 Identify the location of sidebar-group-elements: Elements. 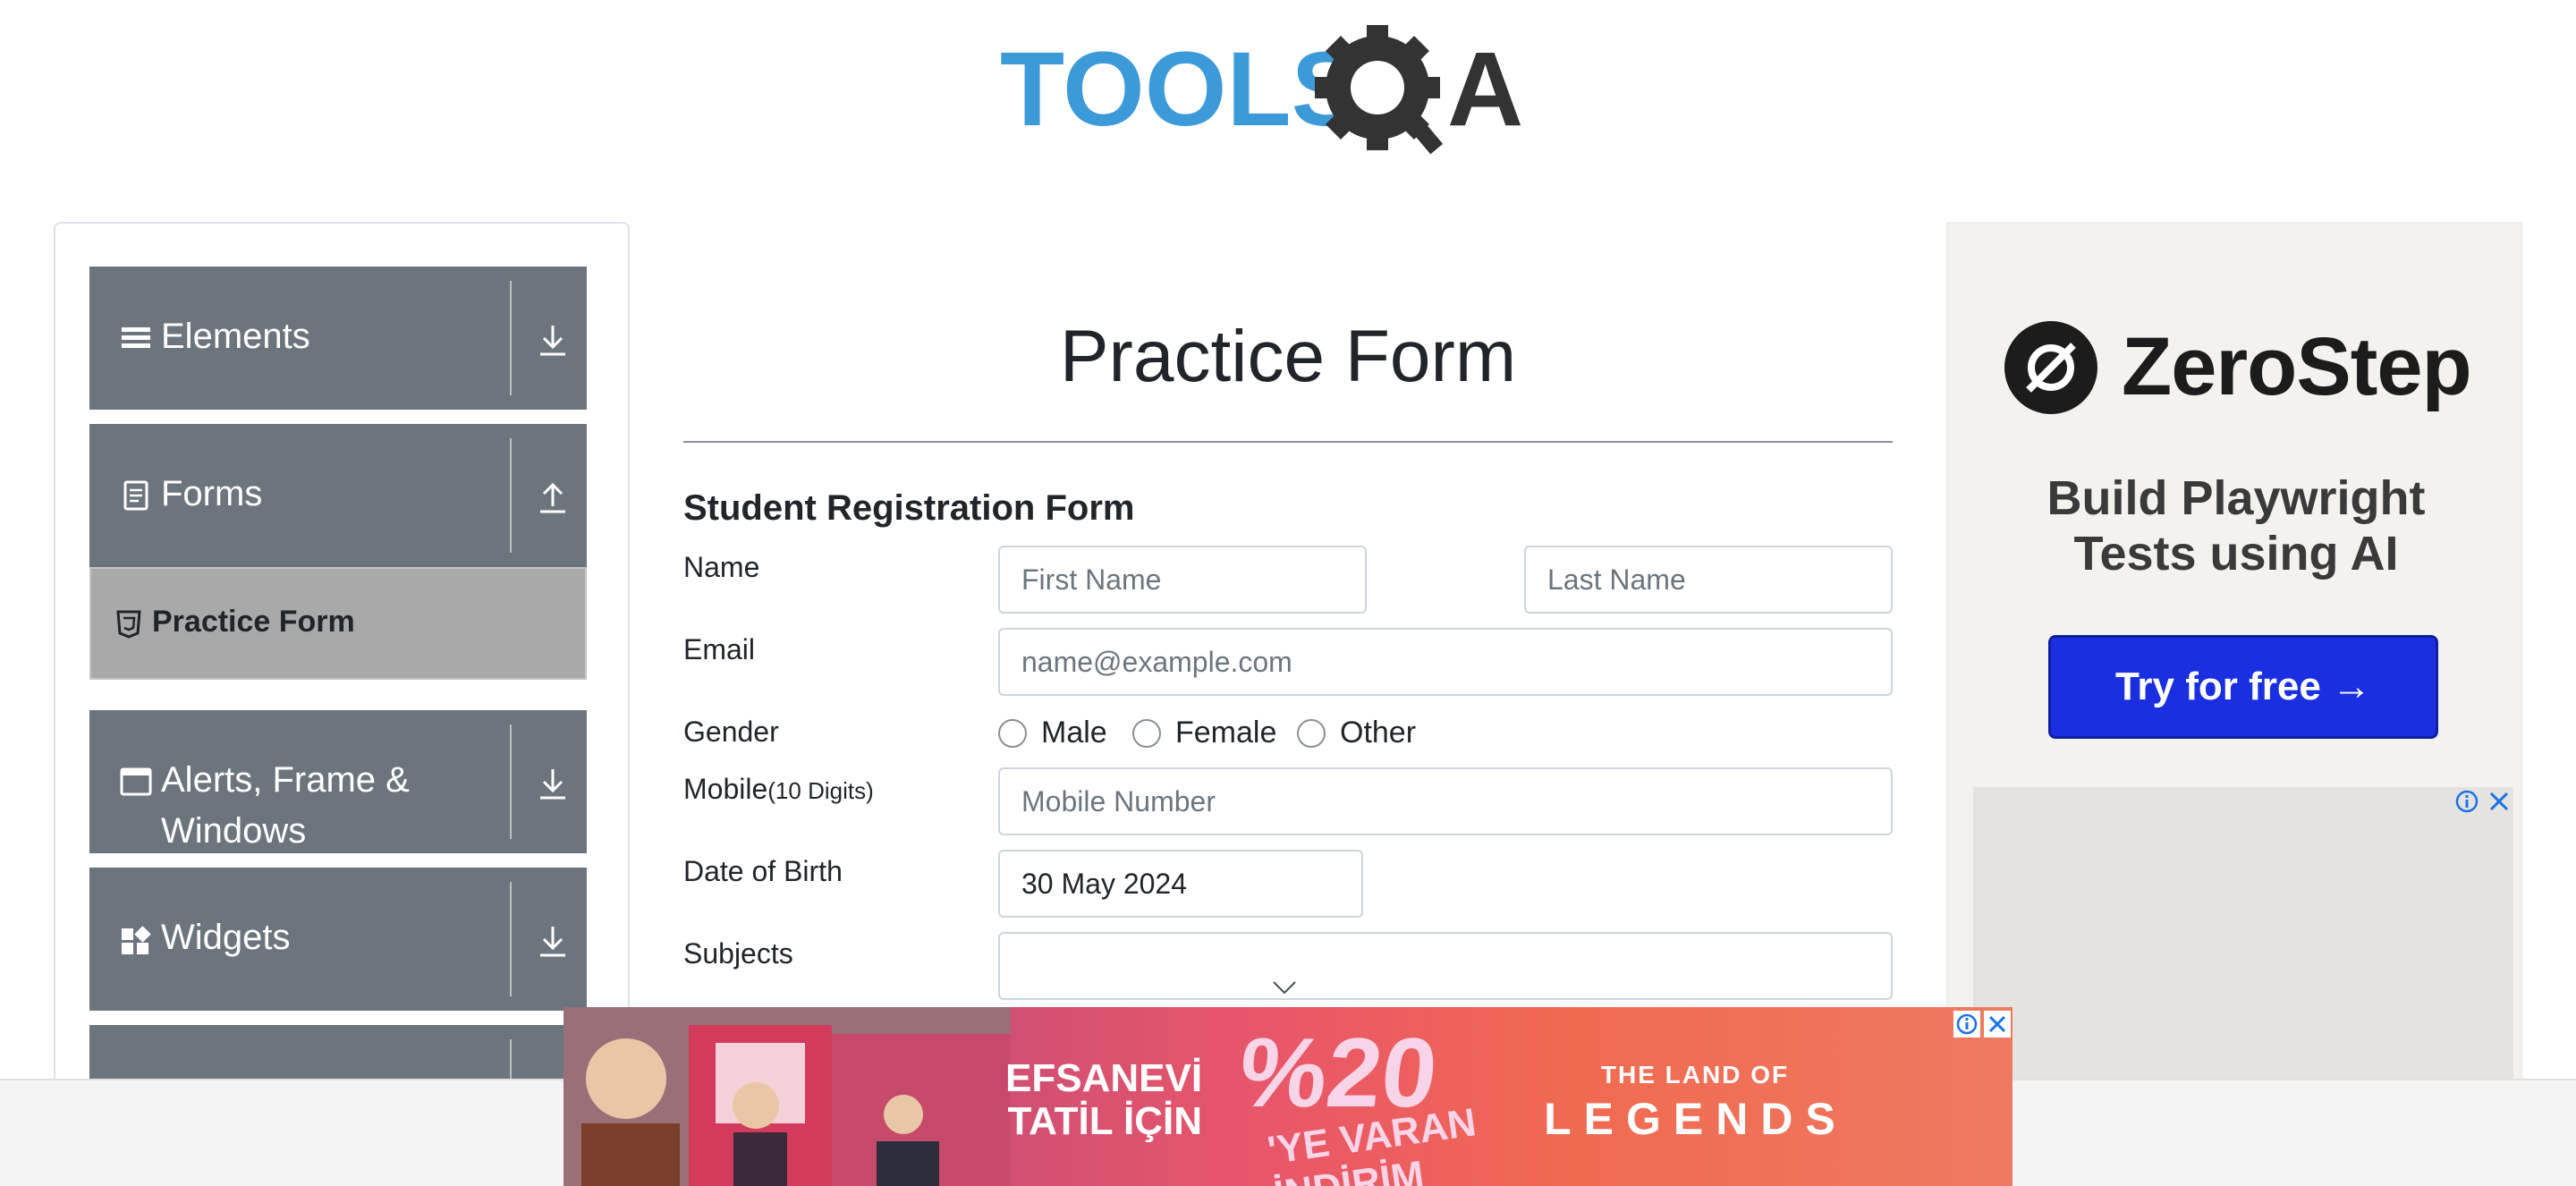
(338, 338).